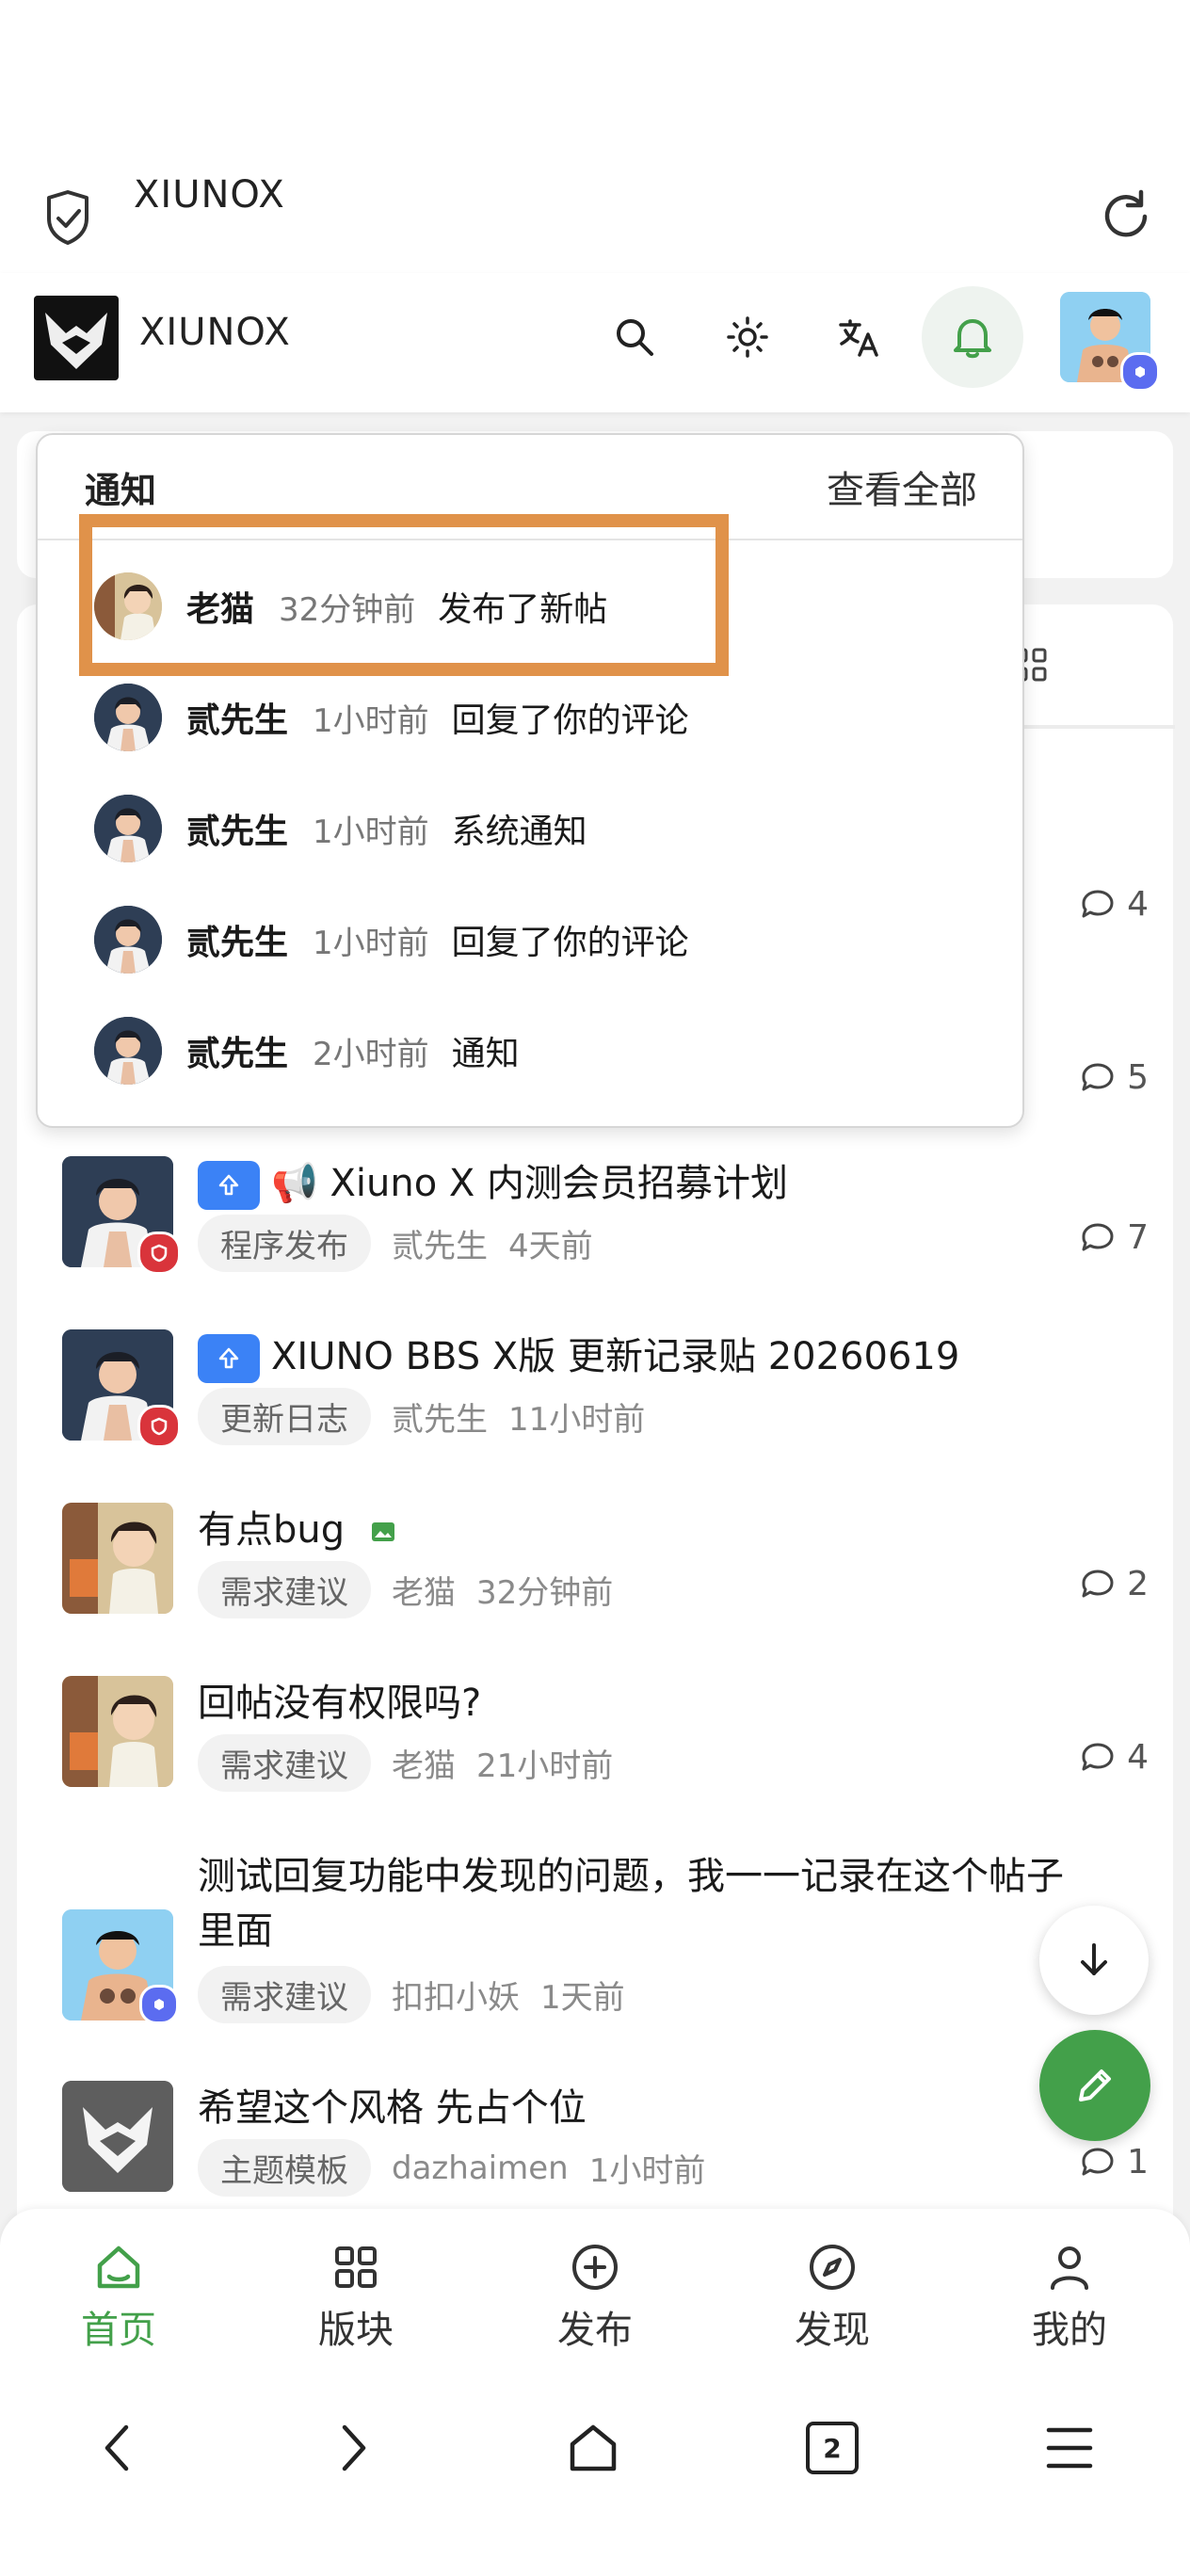 The height and width of the screenshot is (2576, 1190). Describe the element at coordinates (595, 1239) in the screenshot. I see `thread-row: 📢 Xiuno X 内测会员招募计划 程序发布 贰先生 4天前 7` at that location.